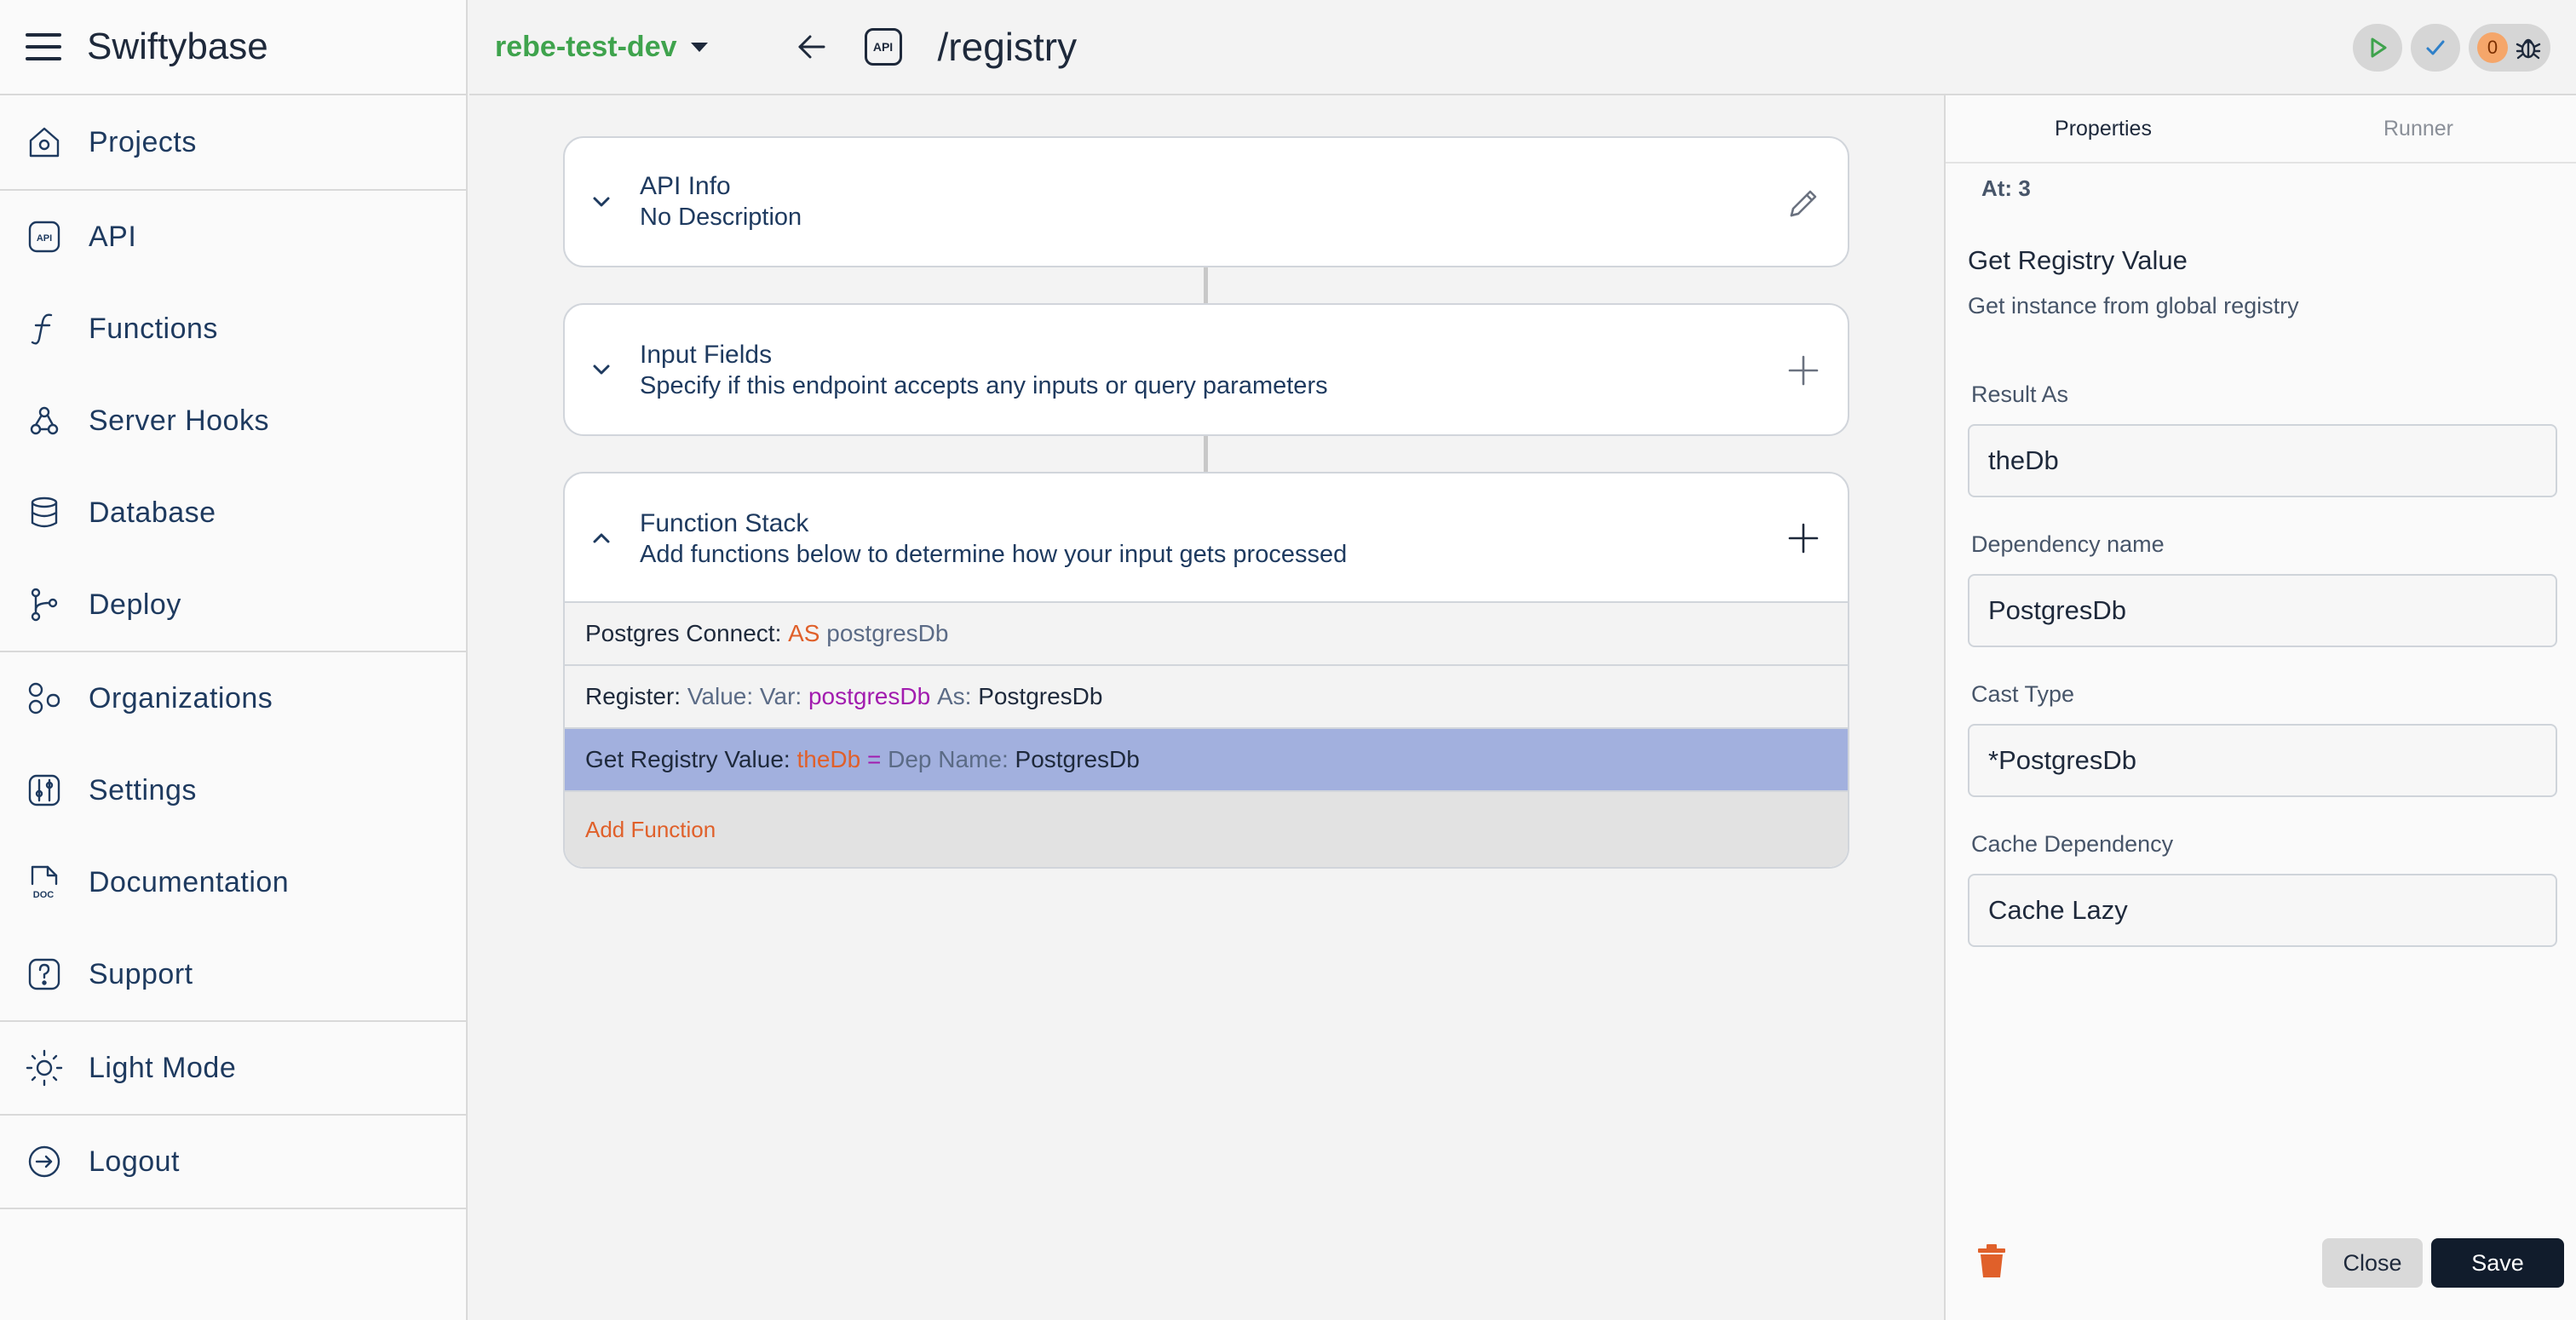 The width and height of the screenshot is (2576, 1320). Describe the element at coordinates (134, 1161) in the screenshot. I see `sidebar-item-label: Logout` at that location.